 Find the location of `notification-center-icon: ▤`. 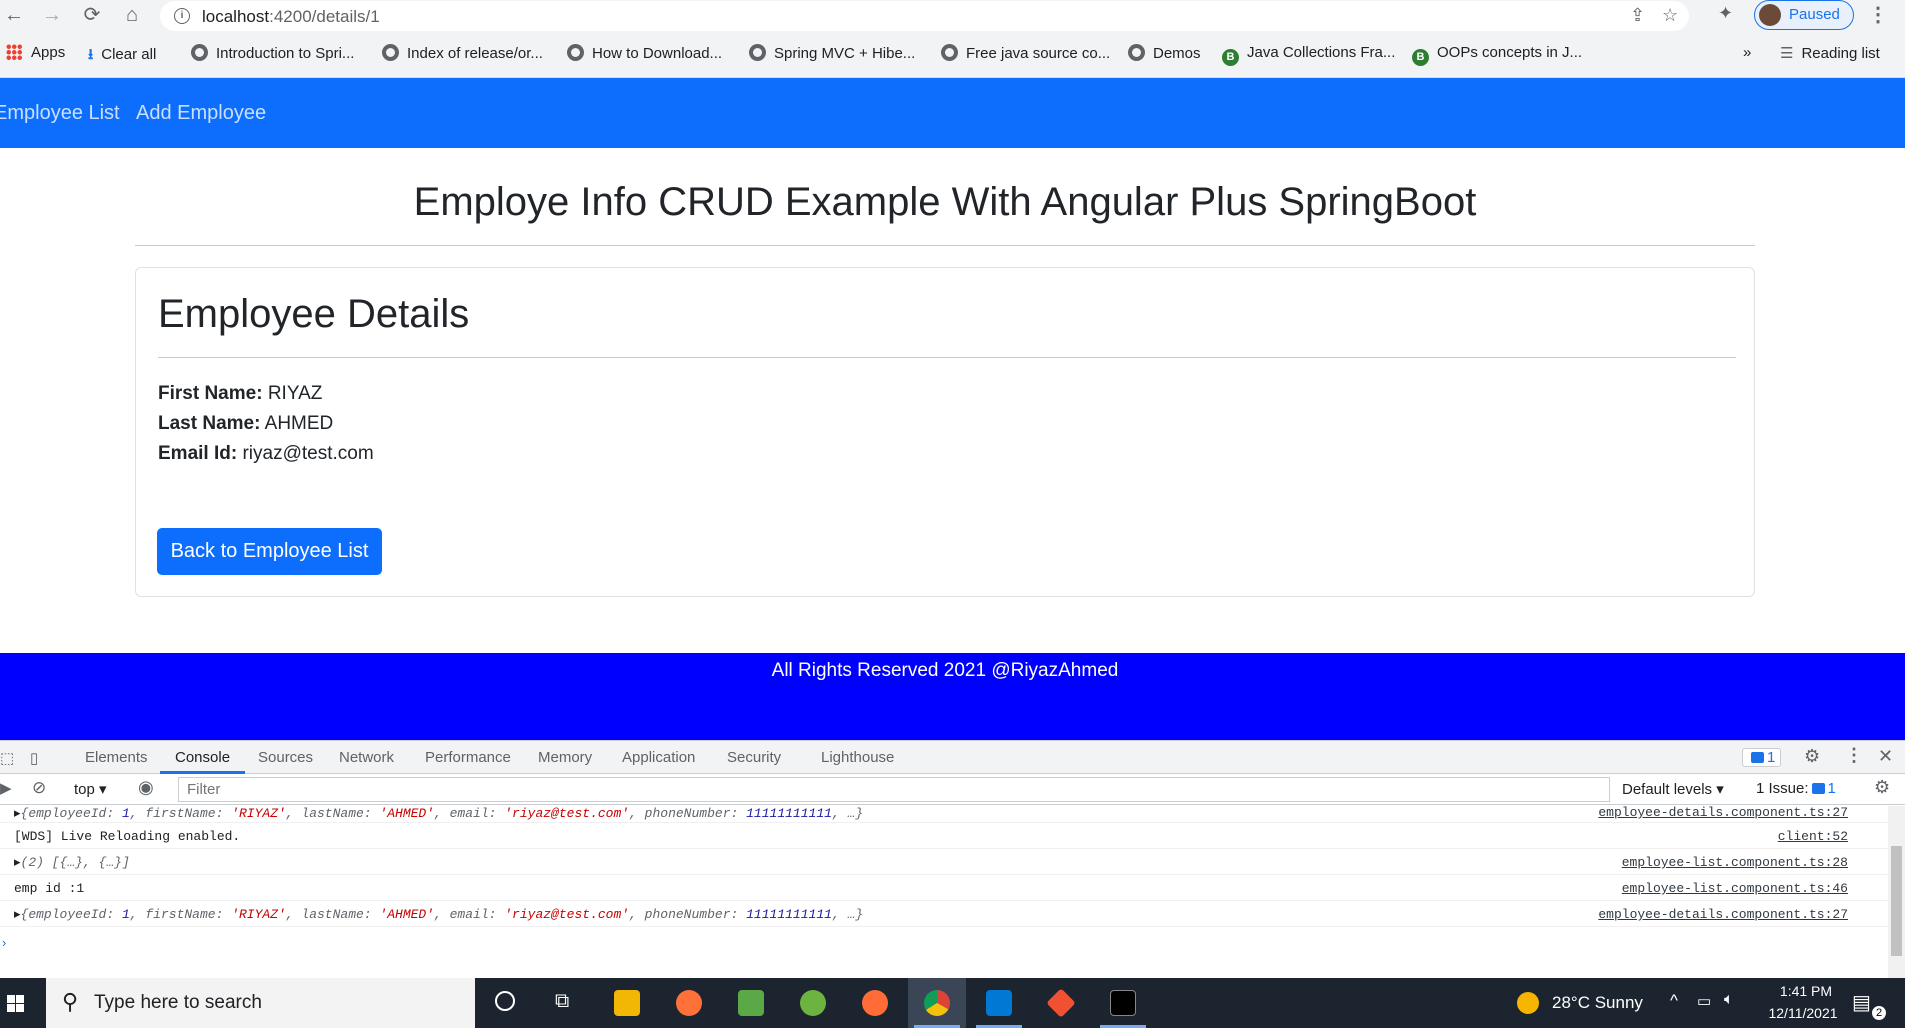

notification-center-icon: ▤ is located at coordinates (1861, 1002).